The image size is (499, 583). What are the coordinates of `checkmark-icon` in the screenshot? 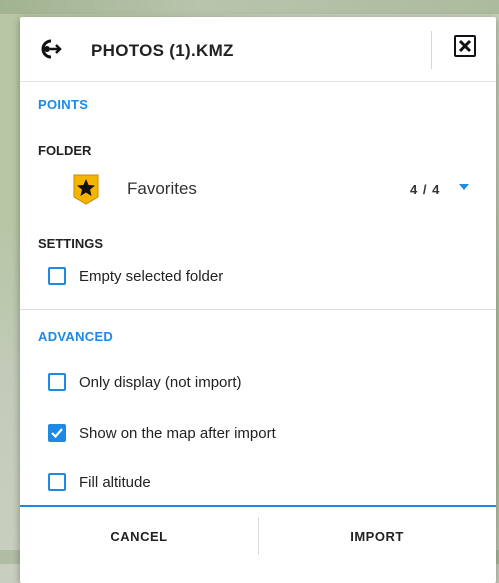 It's located at (57, 433).